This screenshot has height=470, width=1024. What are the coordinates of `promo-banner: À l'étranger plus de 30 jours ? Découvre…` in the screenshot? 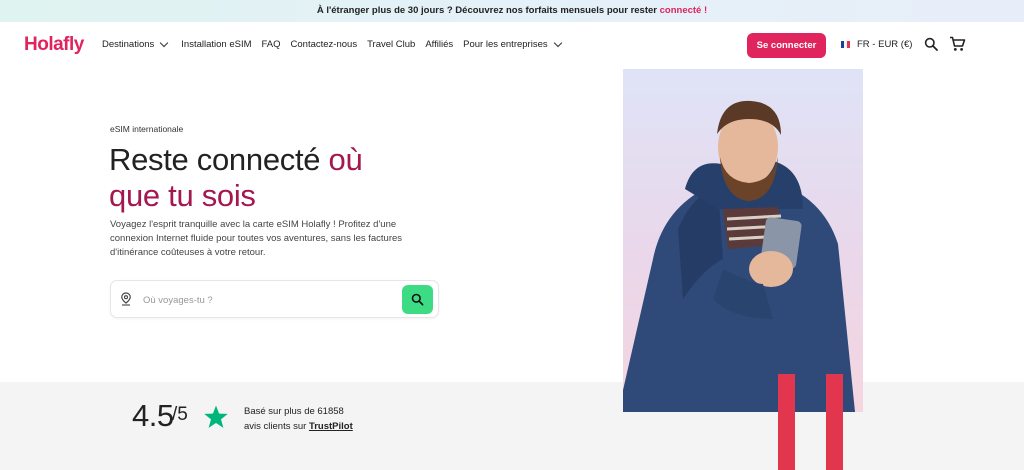 It's located at (512, 11).